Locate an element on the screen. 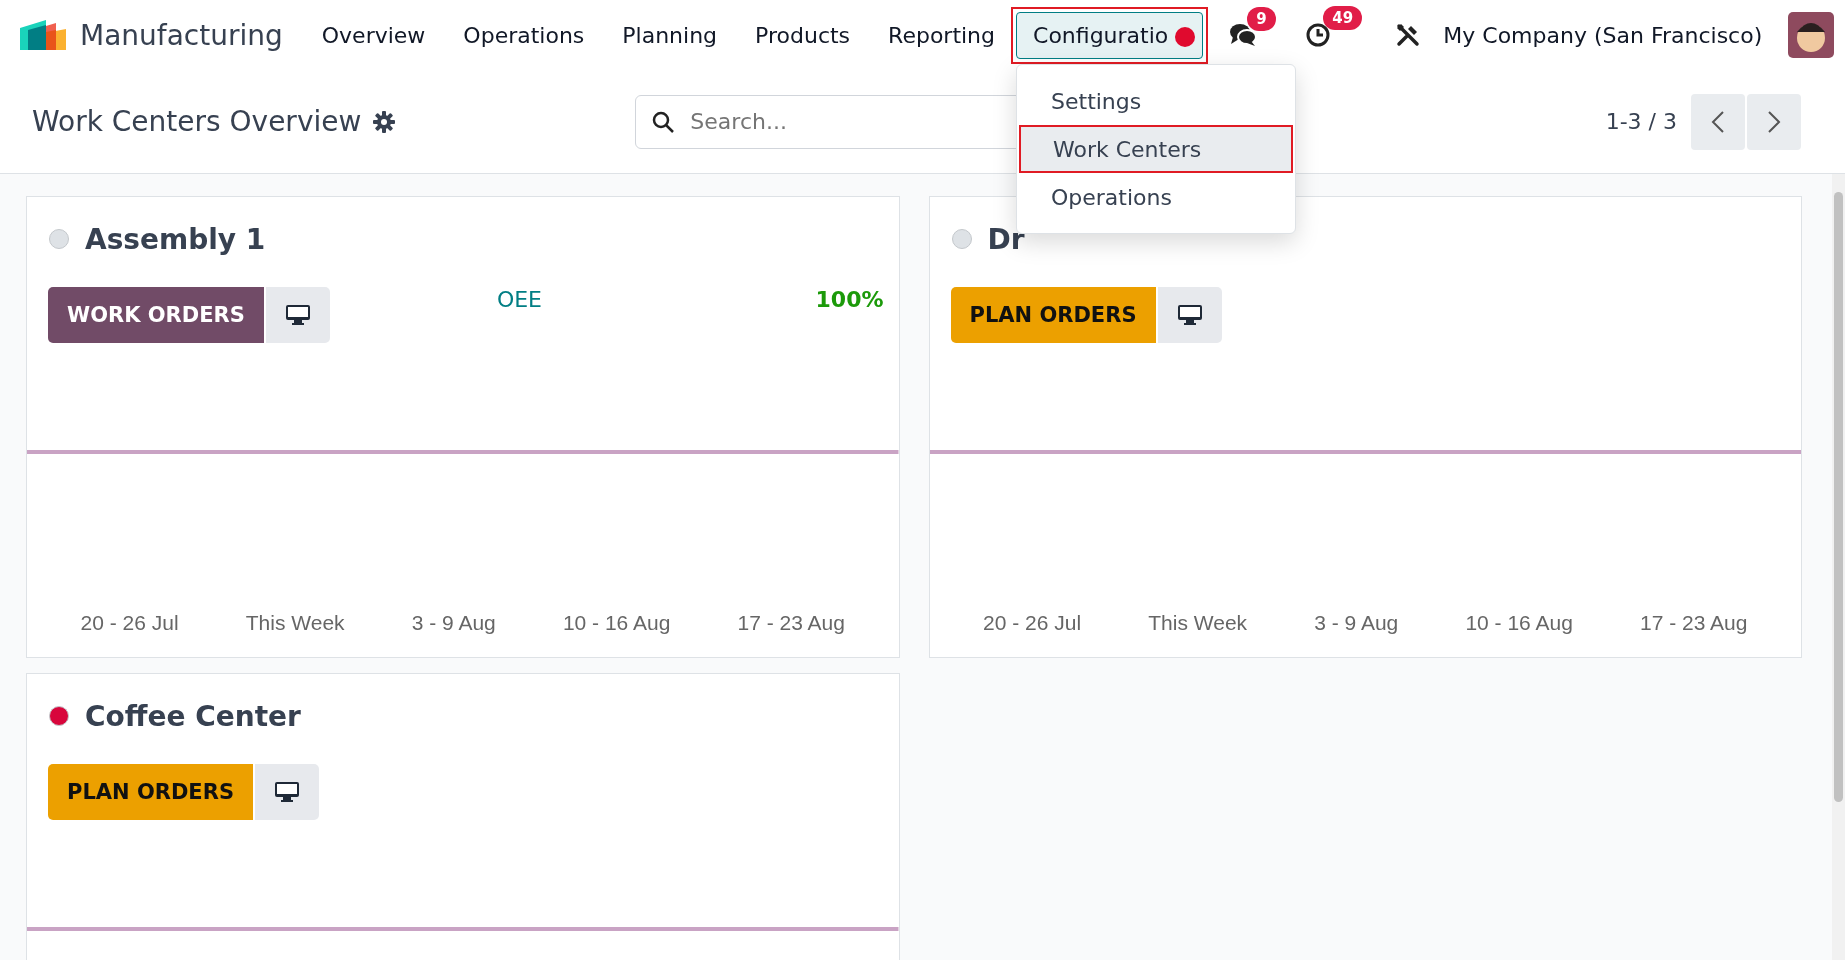 The image size is (1845, 960). dropdown-item: Operations is located at coordinates (1156, 197).